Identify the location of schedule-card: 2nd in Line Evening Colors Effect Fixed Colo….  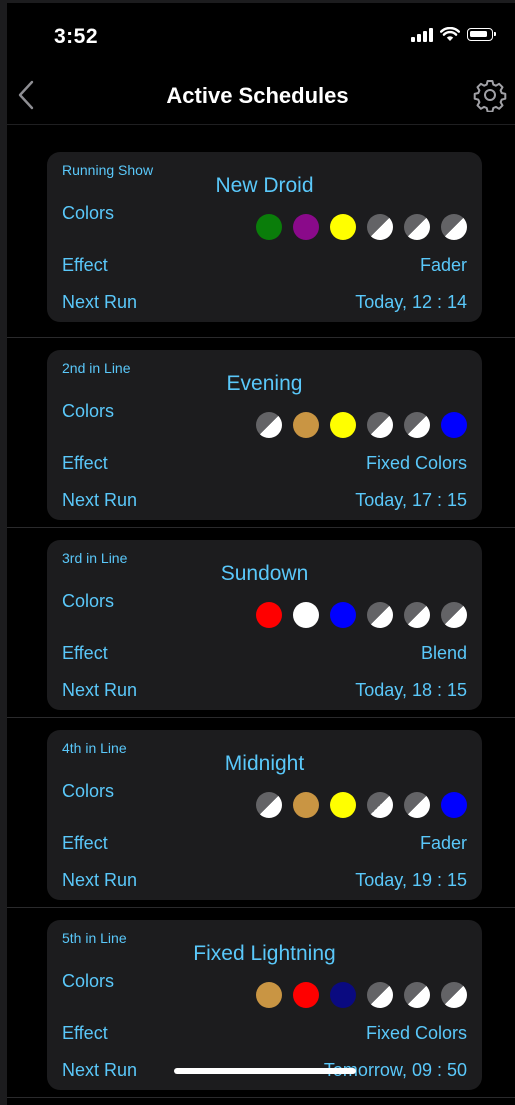
(264, 435).